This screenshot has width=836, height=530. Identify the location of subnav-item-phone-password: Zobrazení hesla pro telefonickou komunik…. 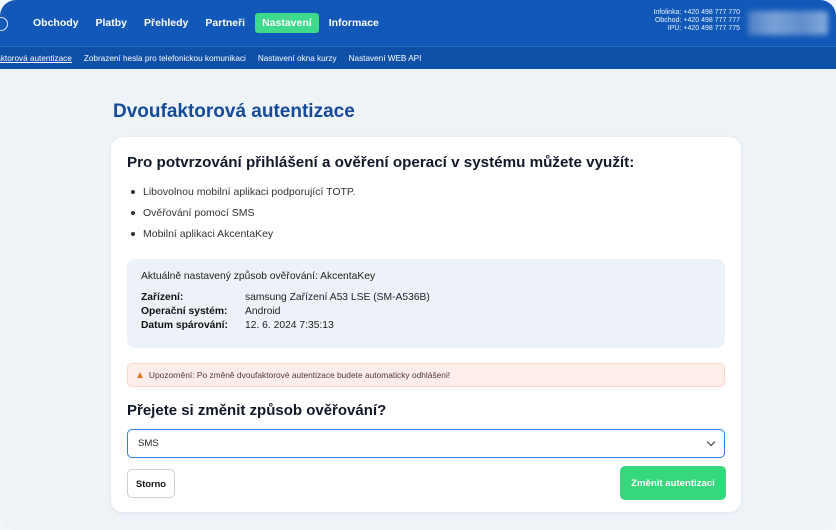
(165, 58).